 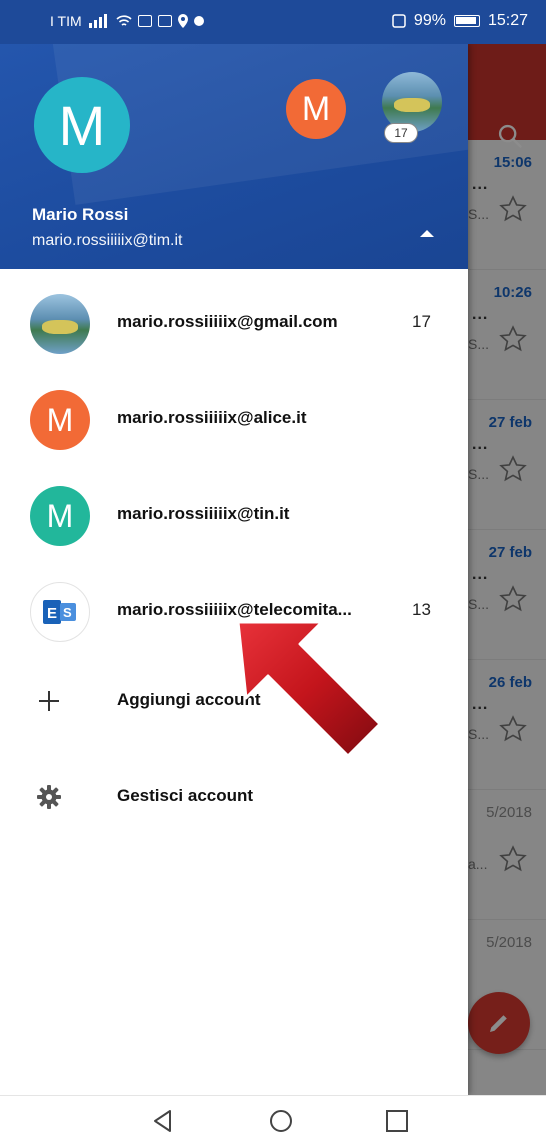 I want to click on account-item-count: 13, so click(x=421, y=609).